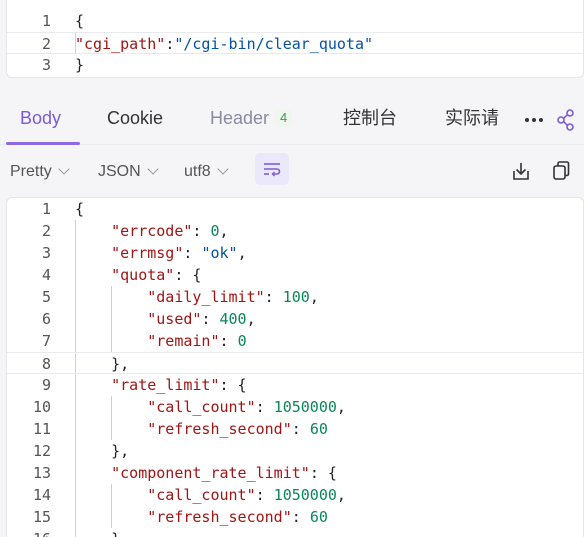 The width and height of the screenshot is (584, 537). I want to click on line-number: 14, so click(41, 495).